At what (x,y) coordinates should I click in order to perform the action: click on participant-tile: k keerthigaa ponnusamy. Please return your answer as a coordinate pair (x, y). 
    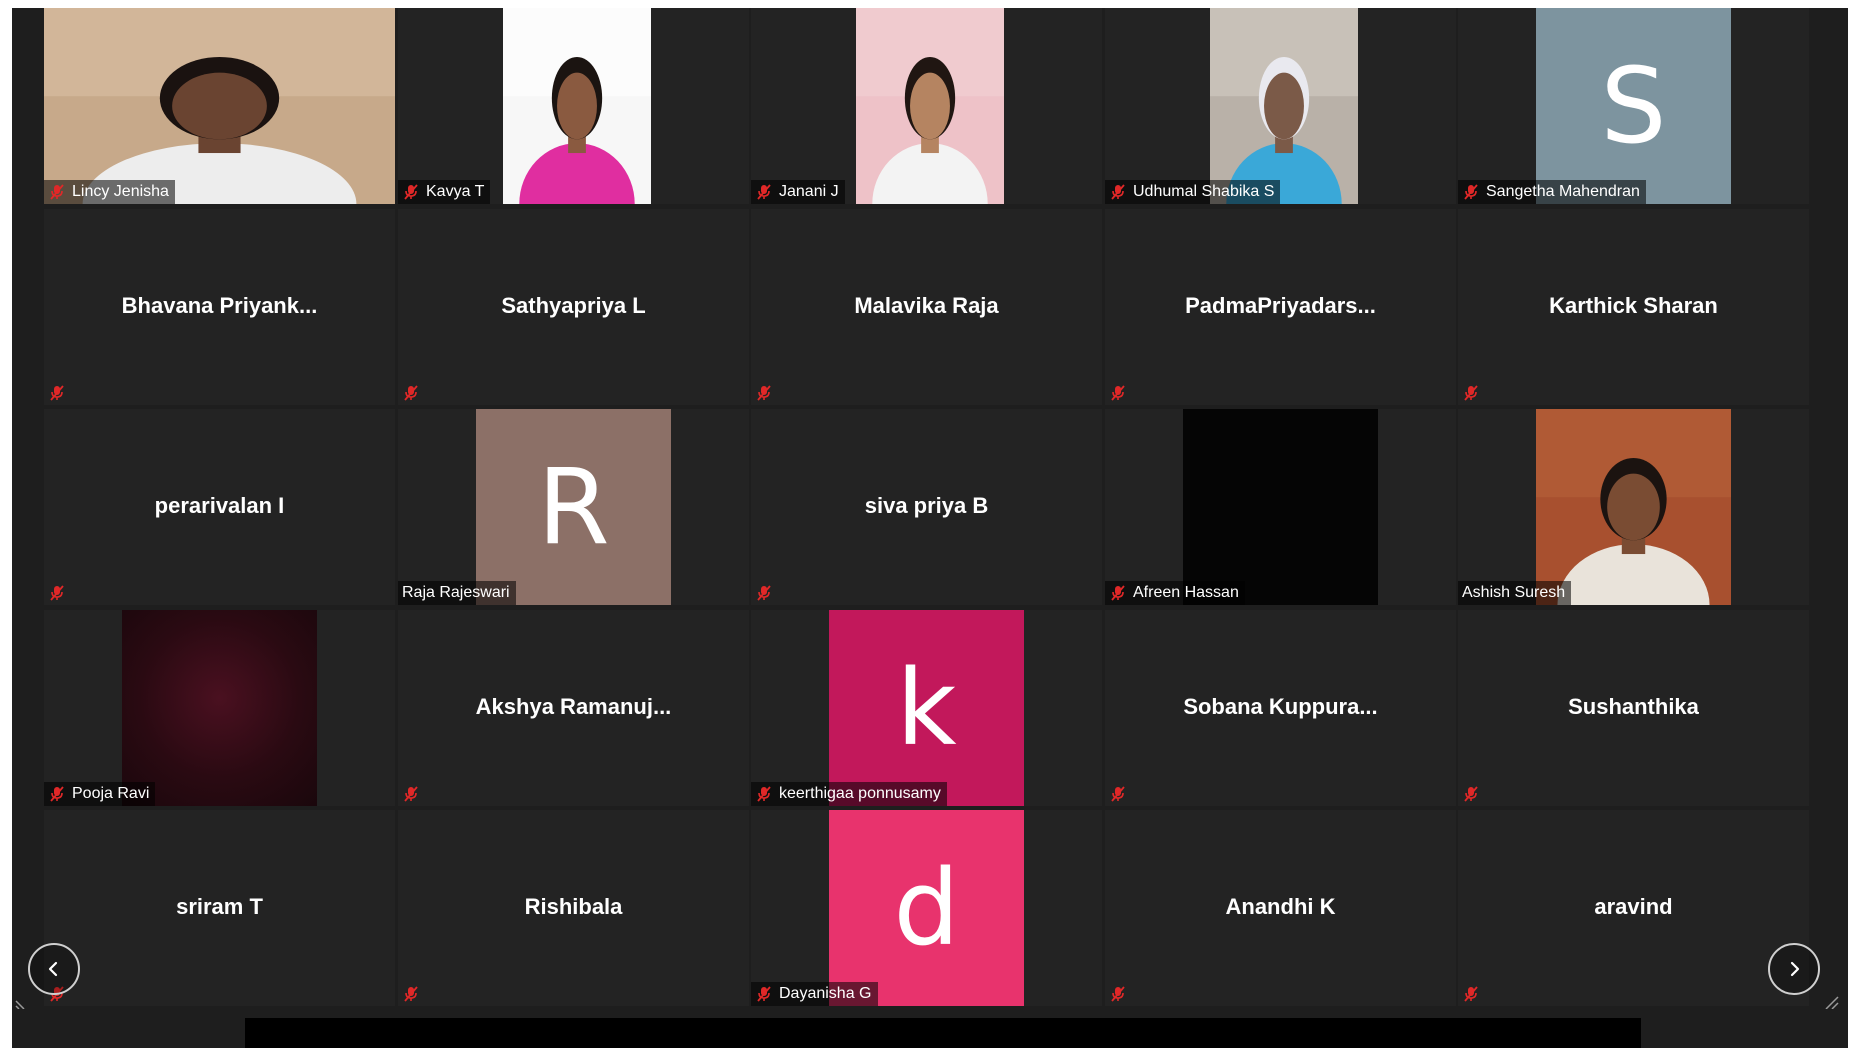
    Looking at the image, I should click on (926, 708).